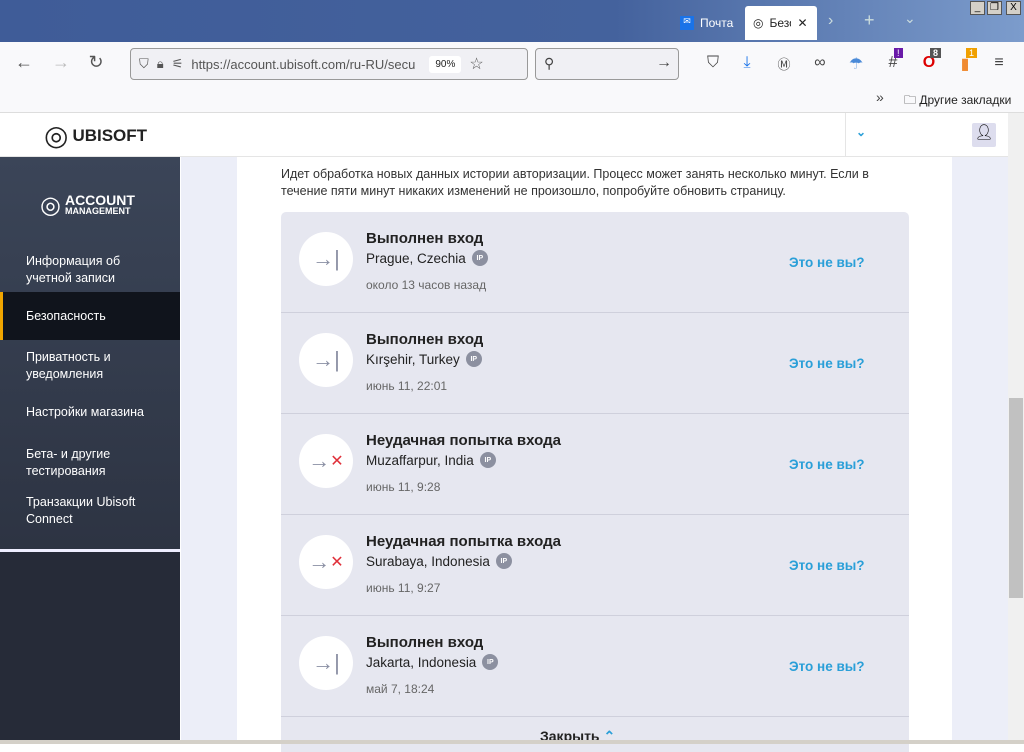 This screenshot has width=1024, height=752. What do you see at coordinates (96, 62) in the screenshot?
I see `reload-icon: ↻` at bounding box center [96, 62].